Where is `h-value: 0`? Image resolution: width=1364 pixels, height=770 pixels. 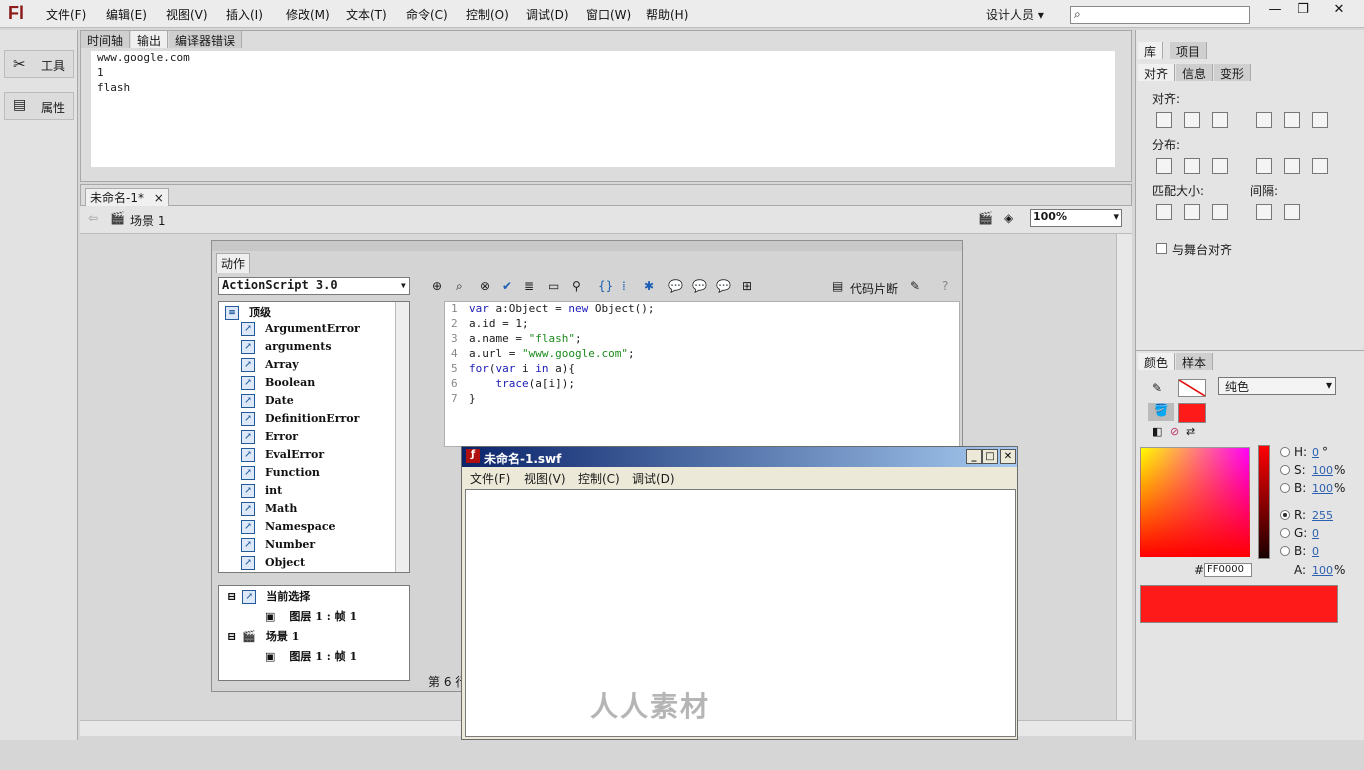 h-value: 0 is located at coordinates (1315, 452).